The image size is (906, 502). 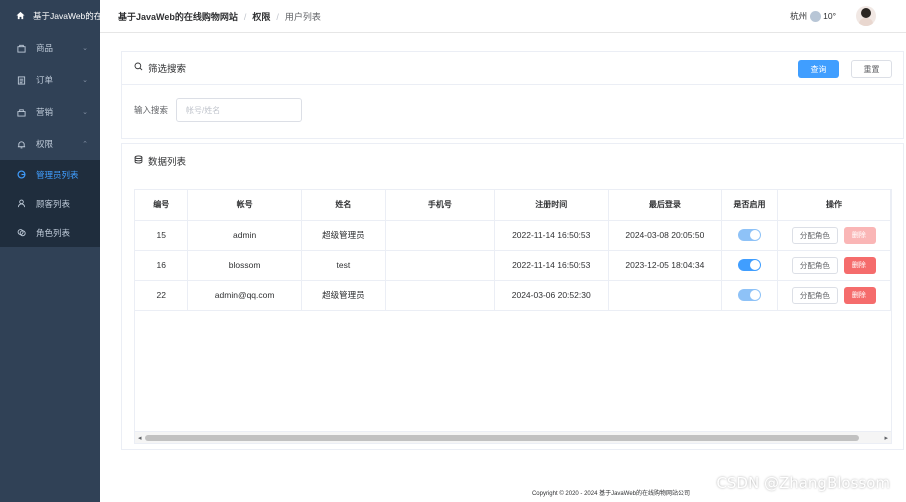 What do you see at coordinates (66, 16) in the screenshot?
I see `app-title: 基于JavaWeb的在线购物网站` at bounding box center [66, 16].